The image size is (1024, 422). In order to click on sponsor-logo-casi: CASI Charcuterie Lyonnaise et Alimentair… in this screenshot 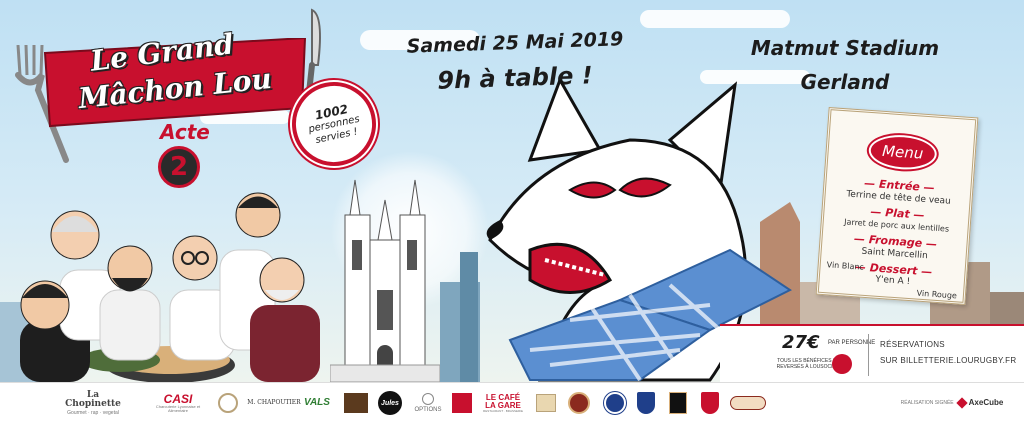, I will do `click(178, 403)`.